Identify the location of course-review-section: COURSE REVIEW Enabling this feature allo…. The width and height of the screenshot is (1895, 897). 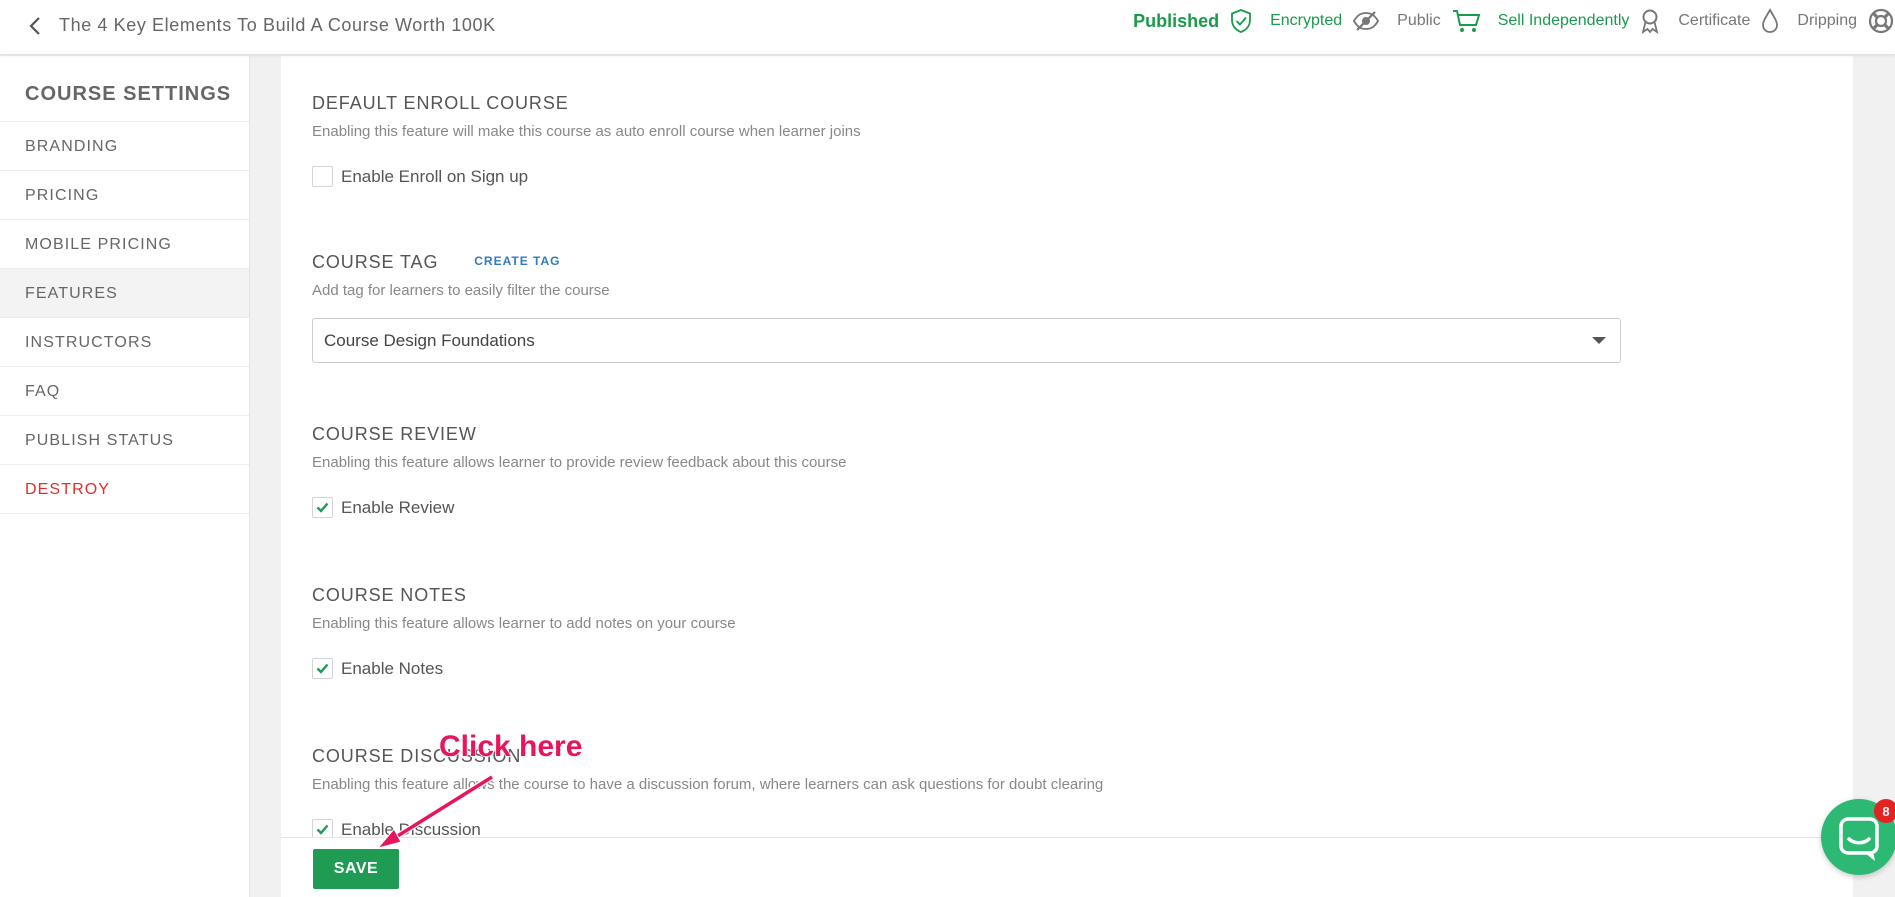
(579, 471).